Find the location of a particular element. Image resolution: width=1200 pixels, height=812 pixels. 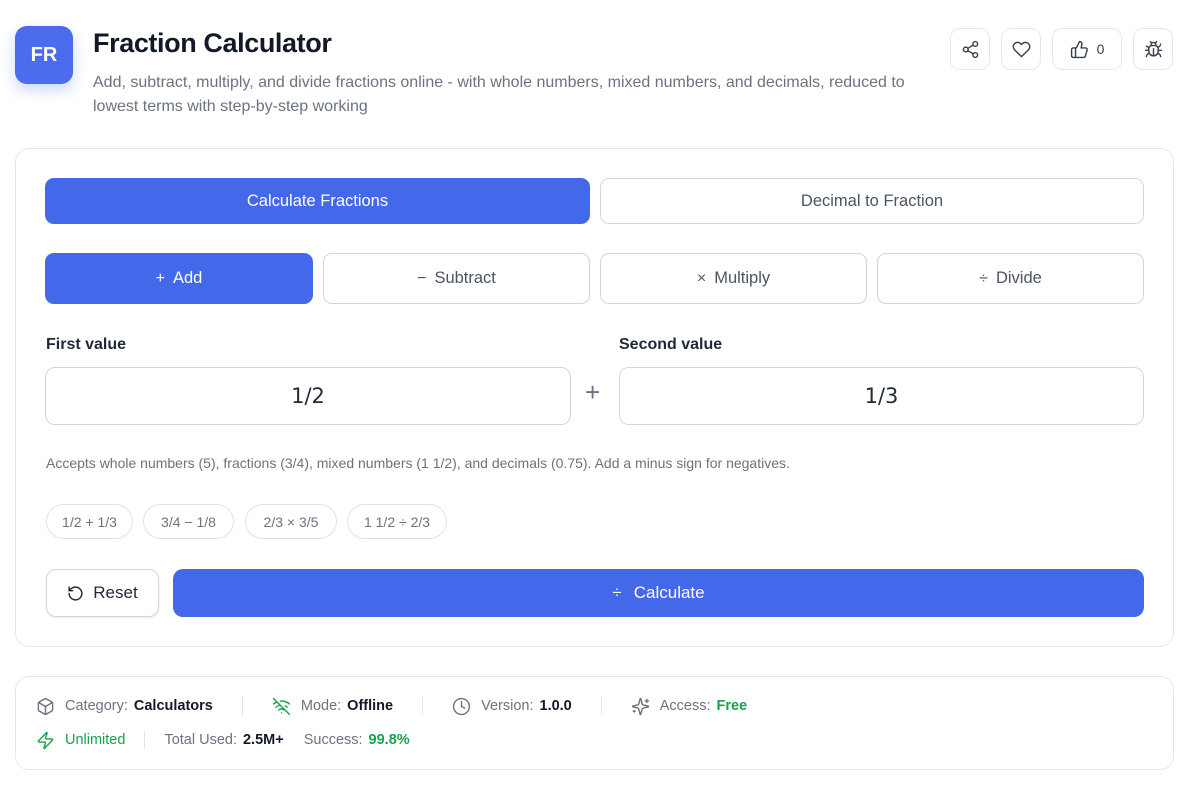

calculate-button: ÷ Calculate is located at coordinates (658, 593).